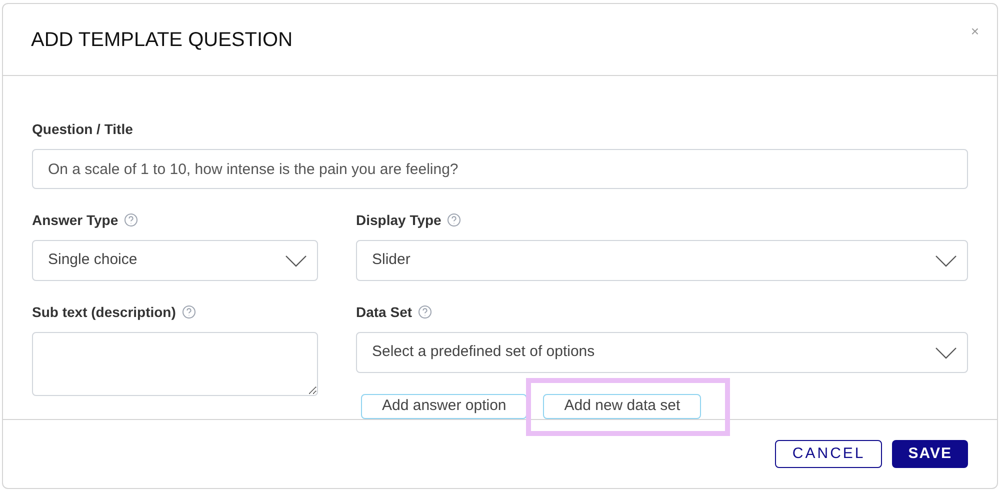  What do you see at coordinates (500, 169) in the screenshot?
I see `question-field: On a scale of 1 to 10, how intense is the pain you are feeling?` at bounding box center [500, 169].